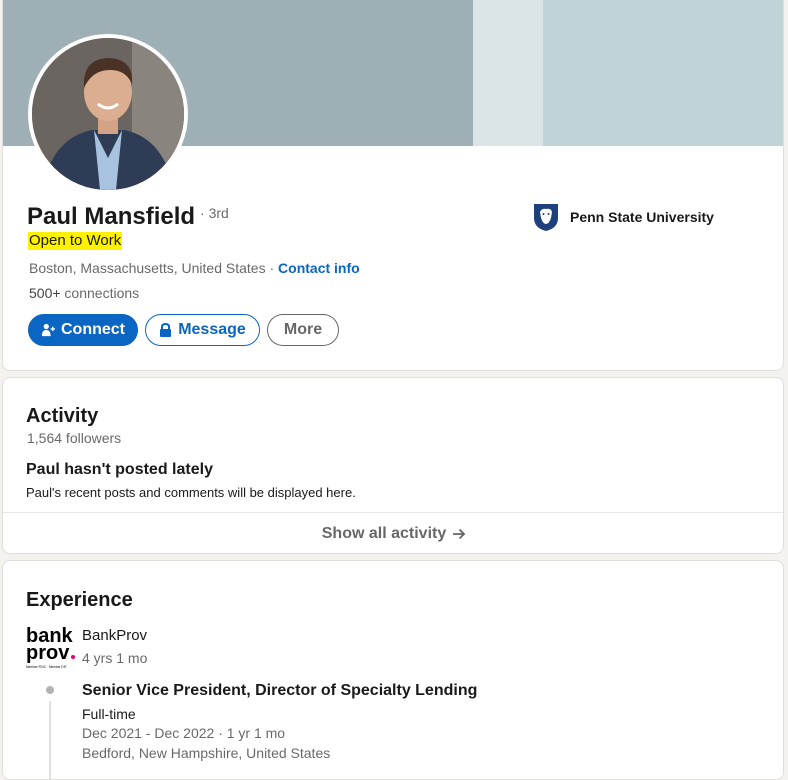 Image resolution: width=788 pixels, height=780 pixels. I want to click on message-label: Message, so click(212, 329).